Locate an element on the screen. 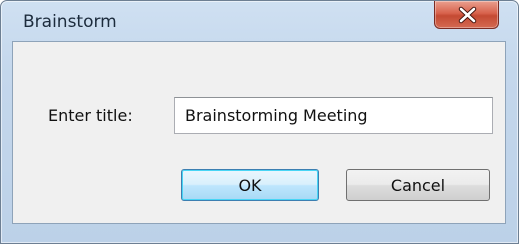 This screenshot has width=519, height=244. window-title: Brainstorm is located at coordinates (70, 22).